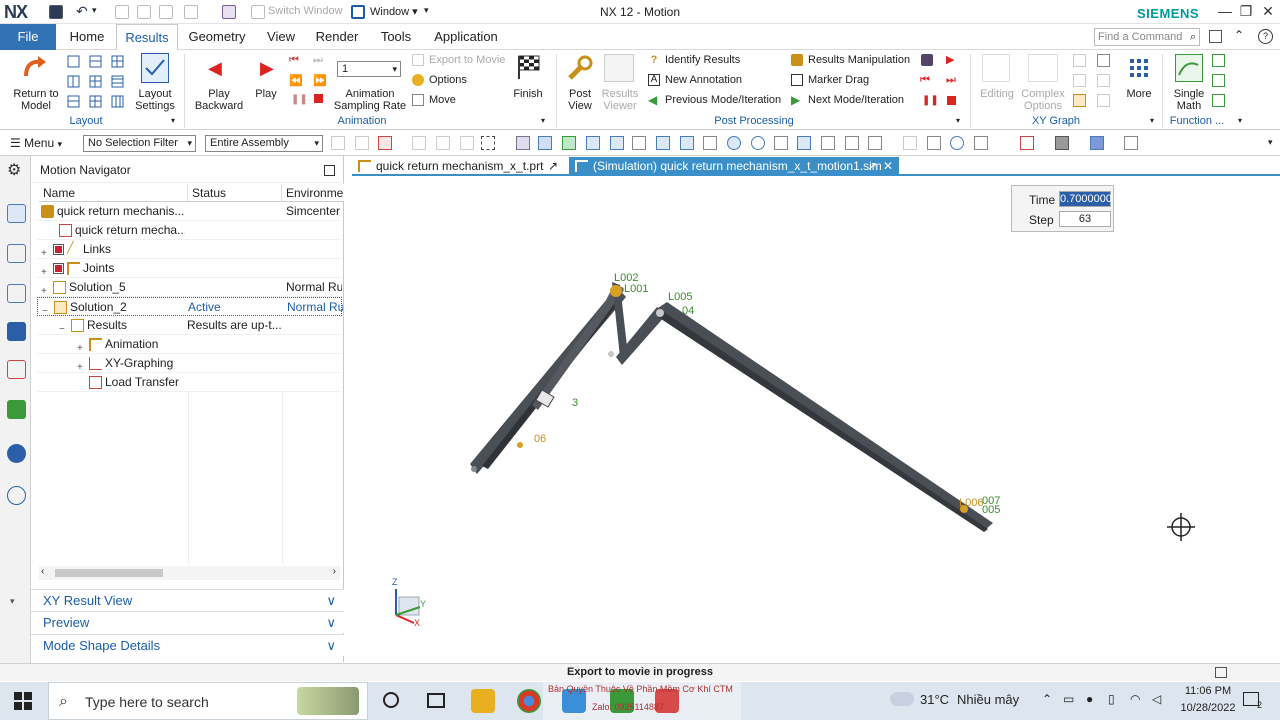  Describe the element at coordinates (189, 382) in the screenshot. I see `tree-row-load-transfer: Load Transfer` at that location.